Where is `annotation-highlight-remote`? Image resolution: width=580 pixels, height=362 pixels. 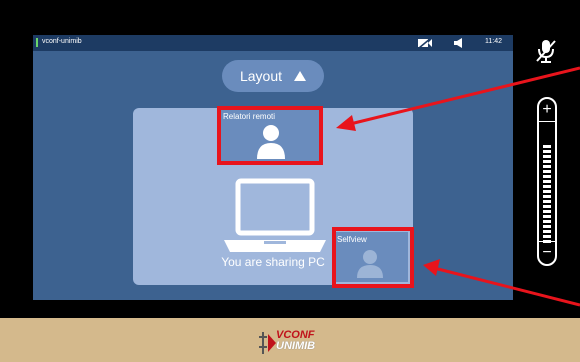 annotation-highlight-remote is located at coordinates (270, 135).